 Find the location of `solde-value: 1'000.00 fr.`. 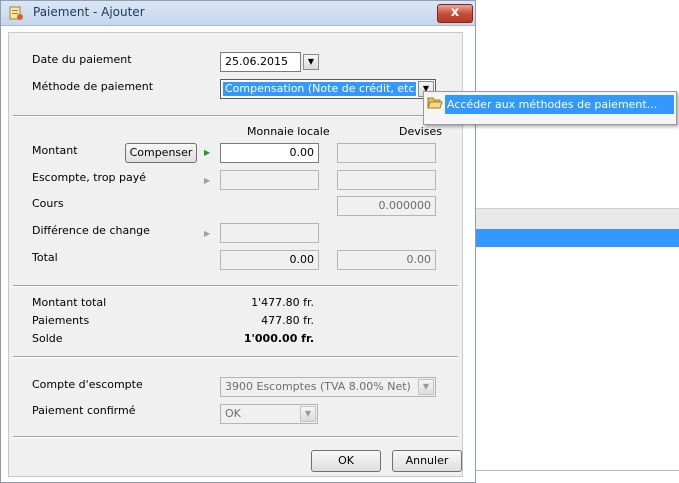

solde-value: 1'000.00 fr. is located at coordinates (278, 338).